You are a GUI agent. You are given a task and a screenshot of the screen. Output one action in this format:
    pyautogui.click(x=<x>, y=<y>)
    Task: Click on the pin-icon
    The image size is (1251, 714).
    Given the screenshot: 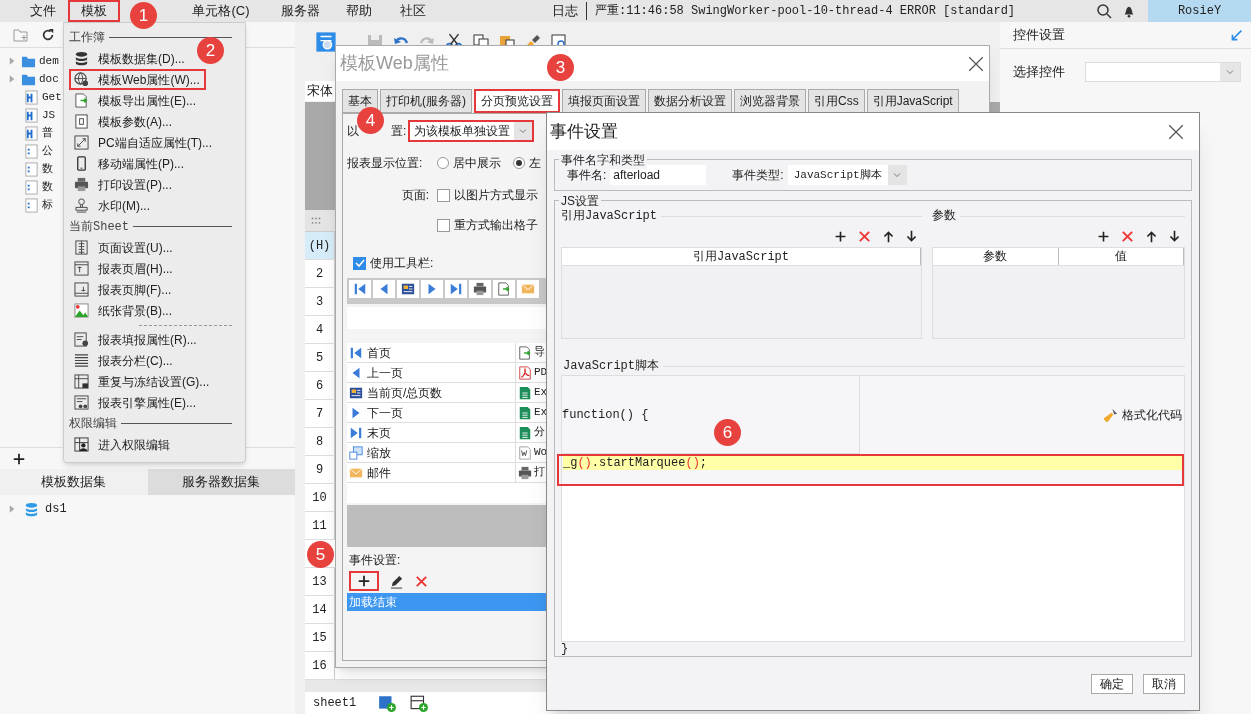 What is the action you would take?
    pyautogui.click(x=1236, y=35)
    